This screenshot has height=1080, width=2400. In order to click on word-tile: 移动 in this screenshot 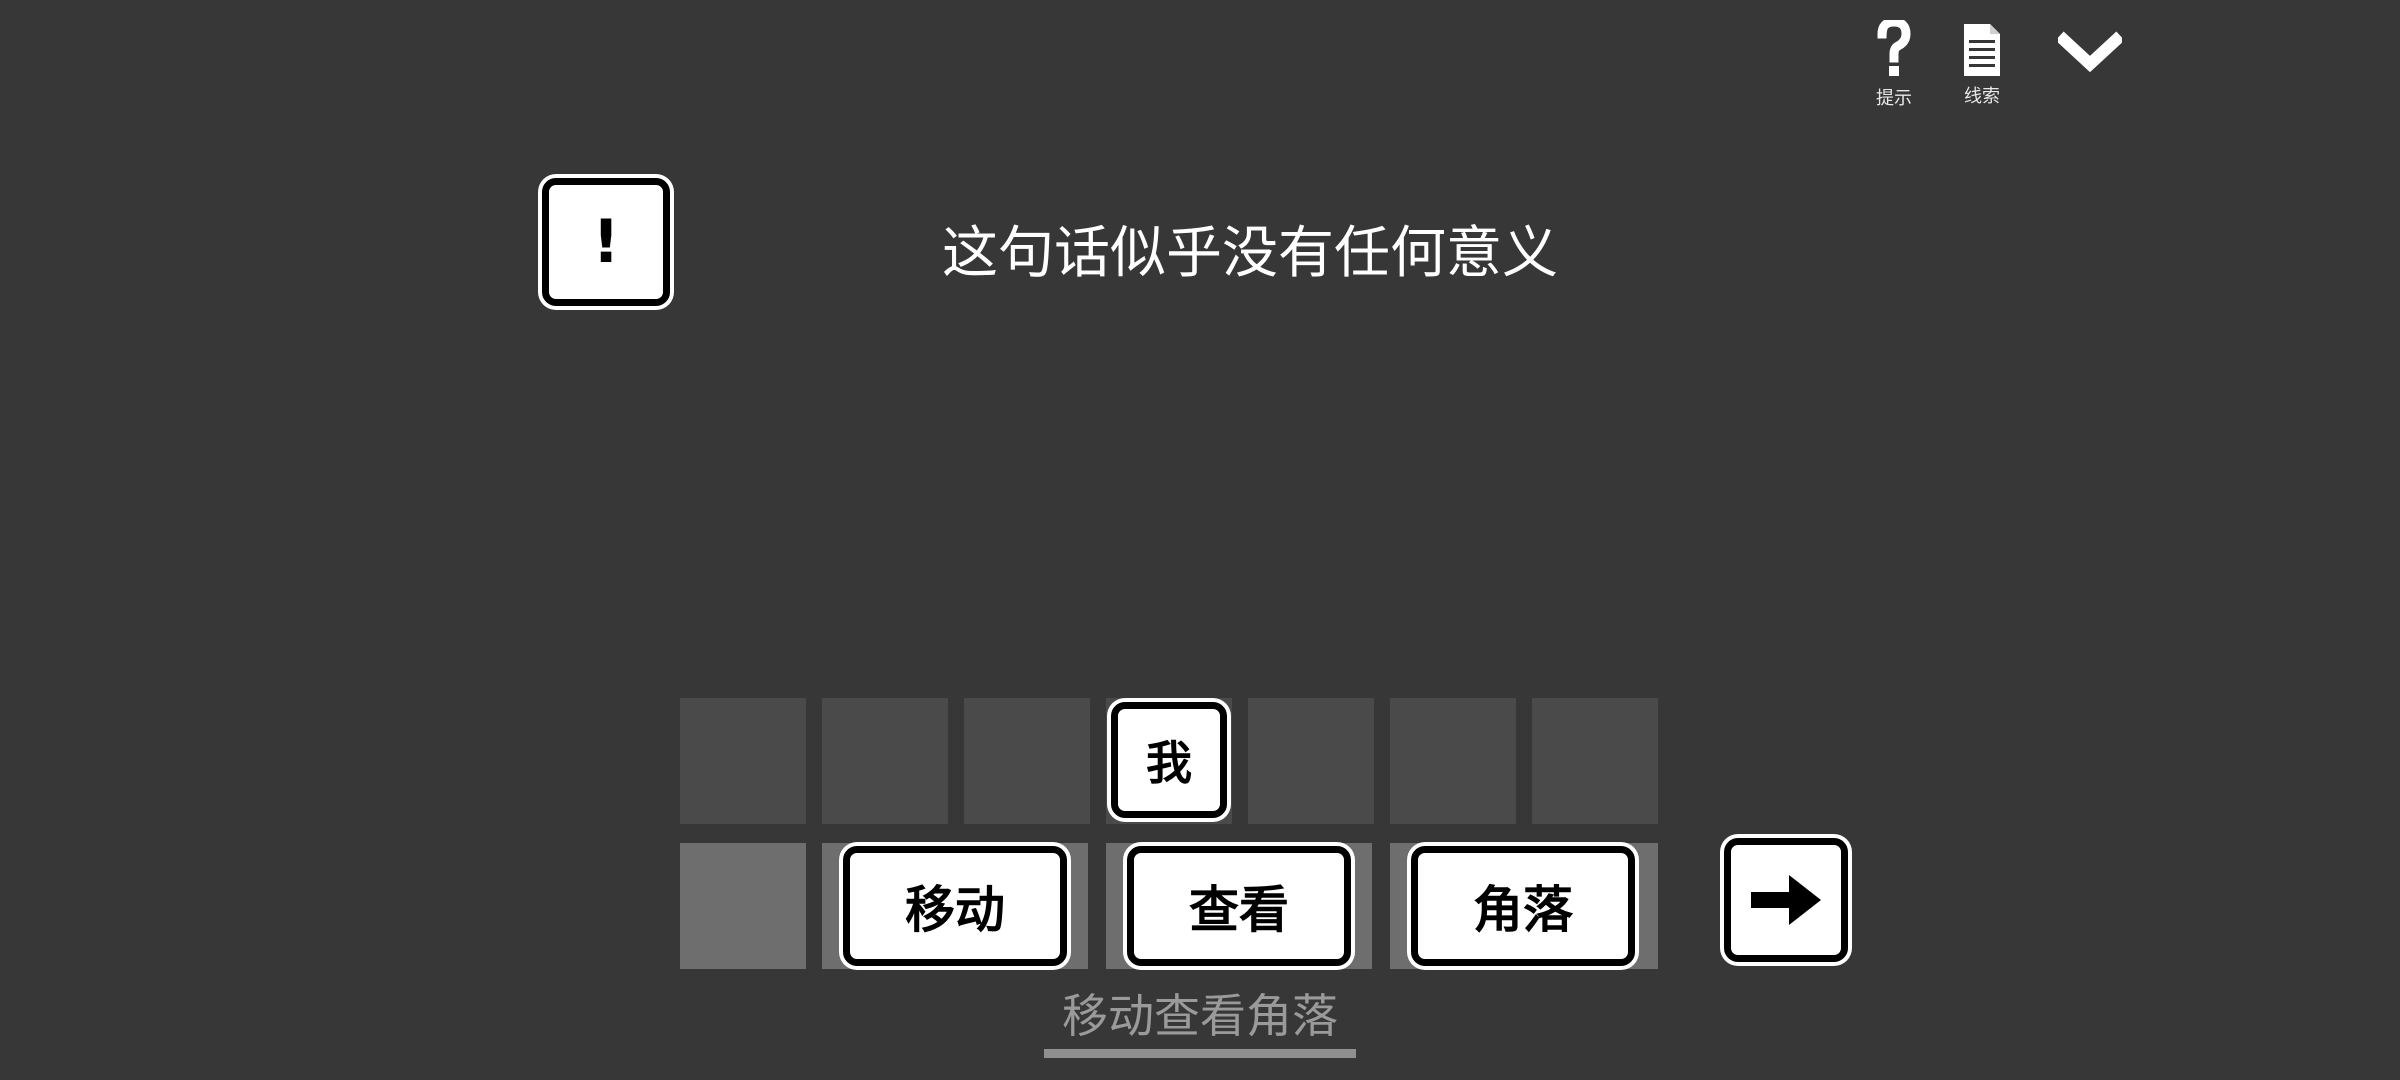, I will do `click(955, 906)`.